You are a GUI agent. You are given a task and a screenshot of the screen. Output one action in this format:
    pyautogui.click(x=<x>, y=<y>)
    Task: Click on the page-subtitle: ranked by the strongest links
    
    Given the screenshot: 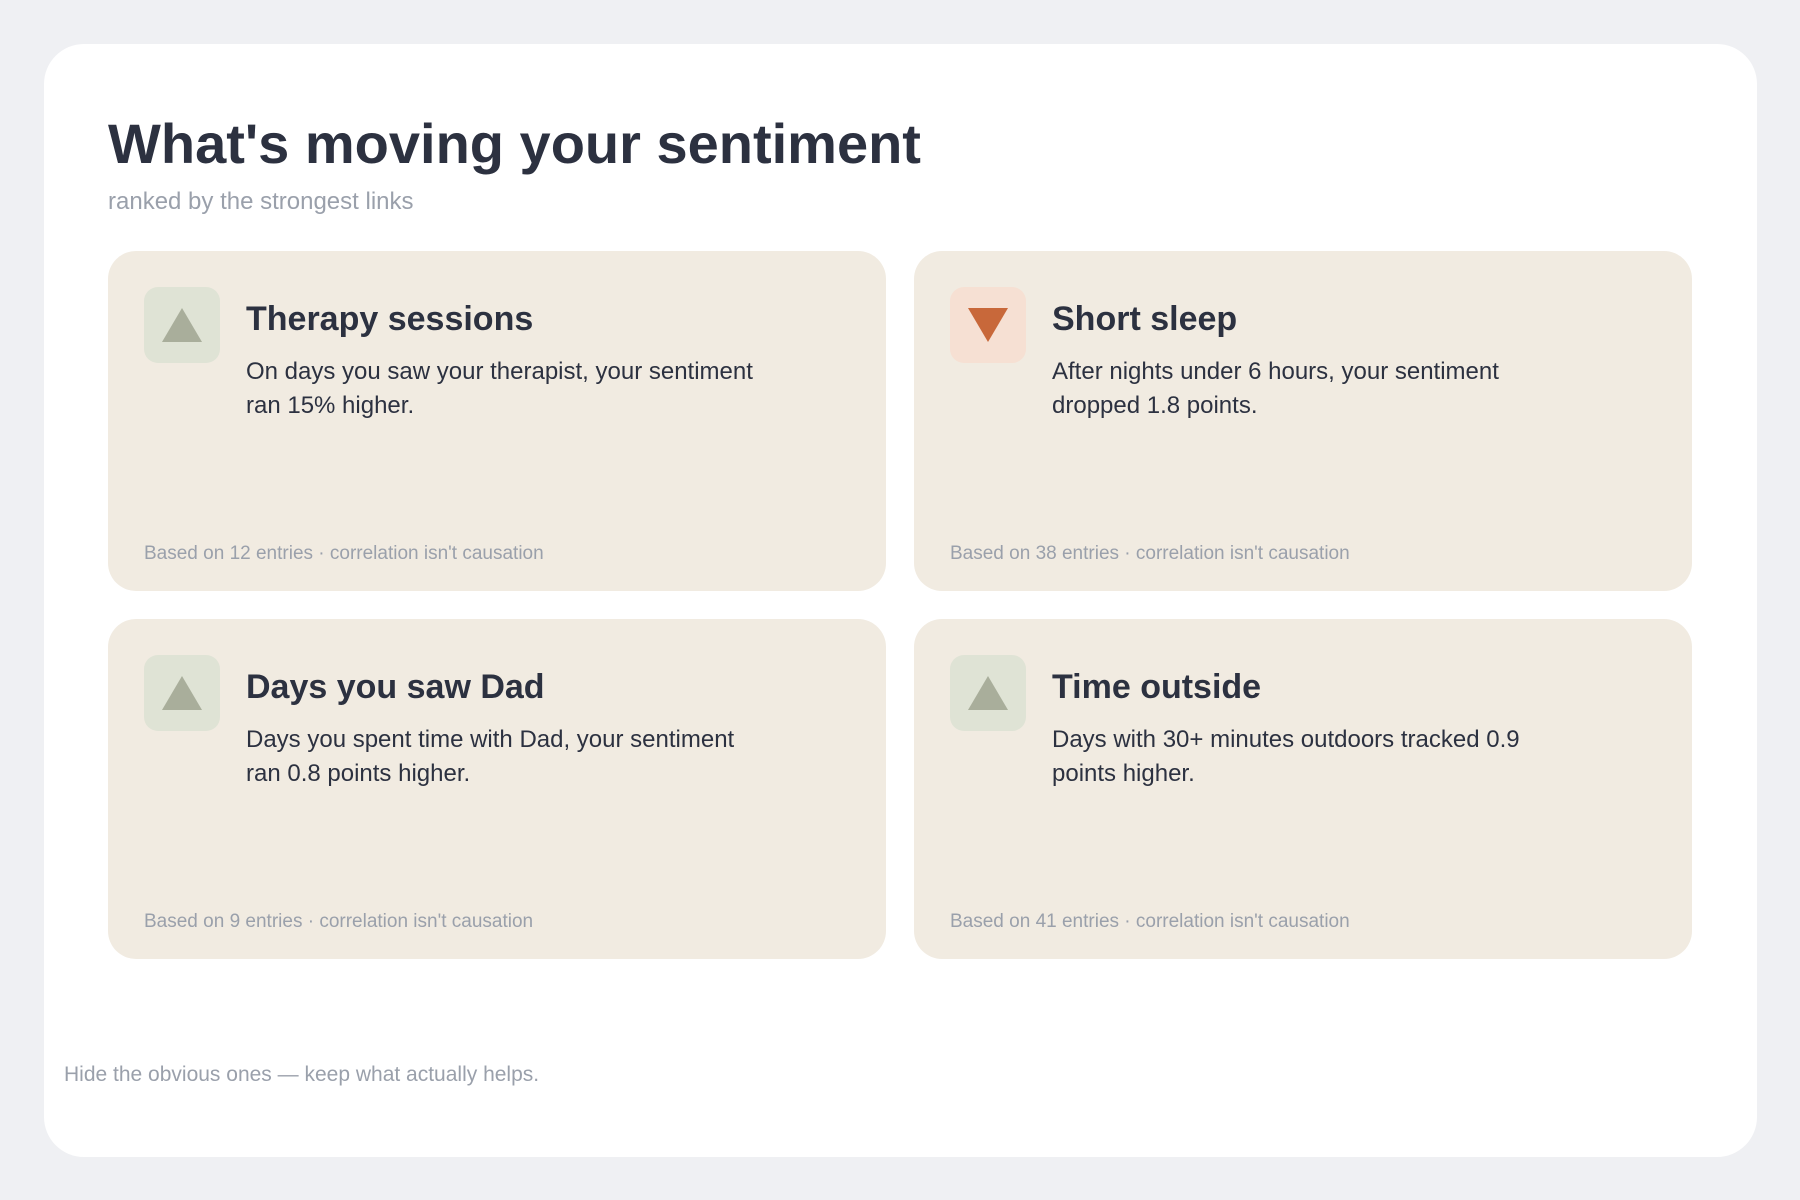 What is the action you would take?
    pyautogui.click(x=261, y=201)
    